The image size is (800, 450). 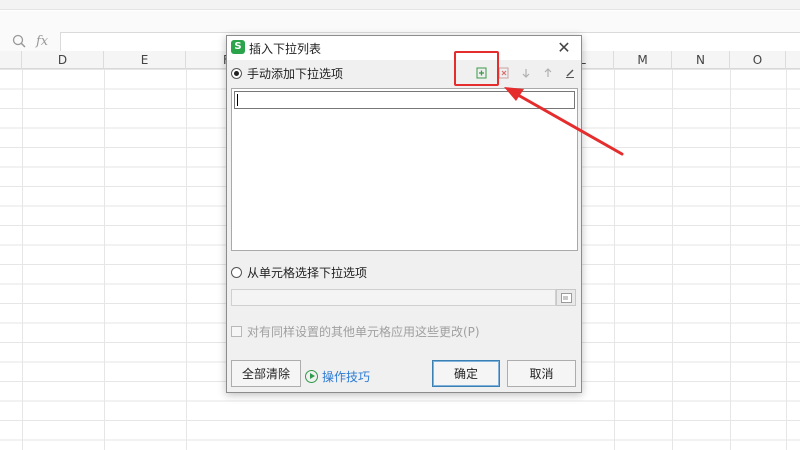 What do you see at coordinates (236, 331) in the screenshot?
I see `apply-same-settings-checkbox` at bounding box center [236, 331].